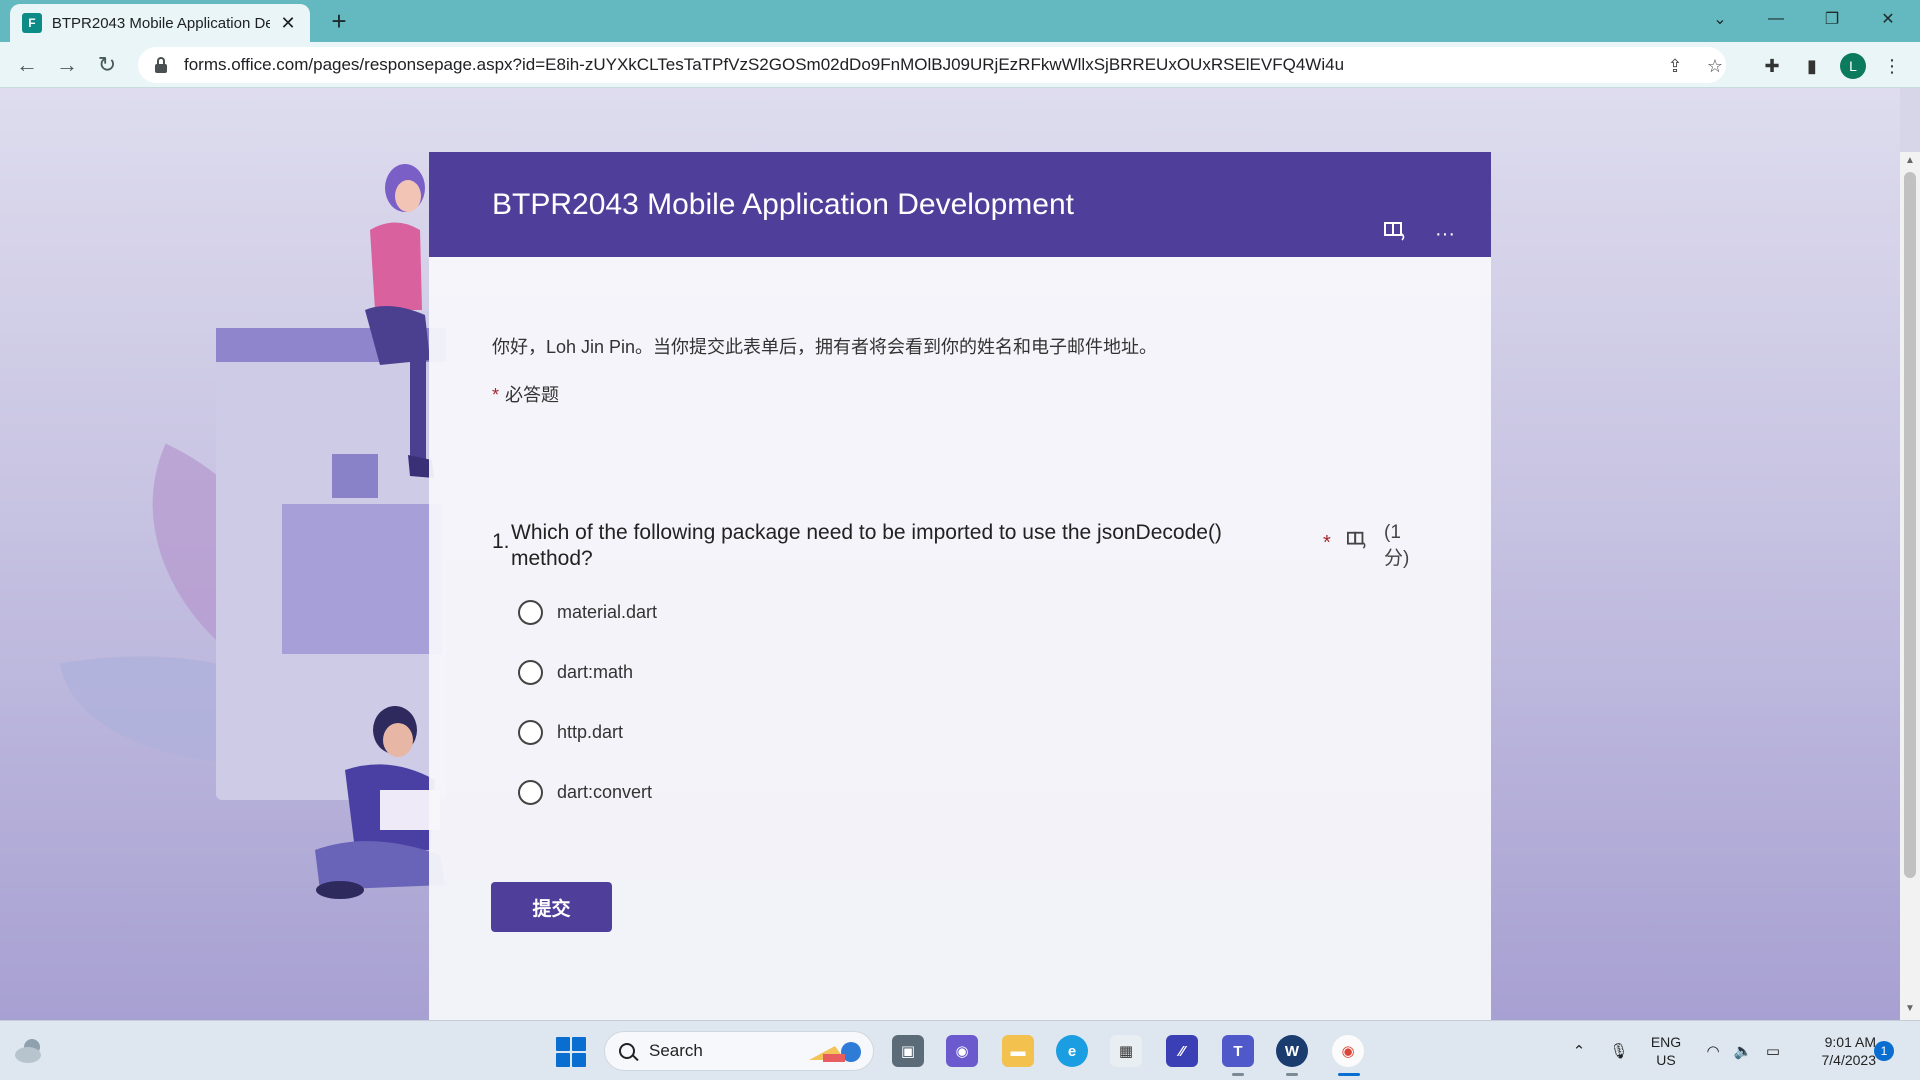  Describe the element at coordinates (27, 65) in the screenshot. I see `back-arrow-icon: ←` at that location.